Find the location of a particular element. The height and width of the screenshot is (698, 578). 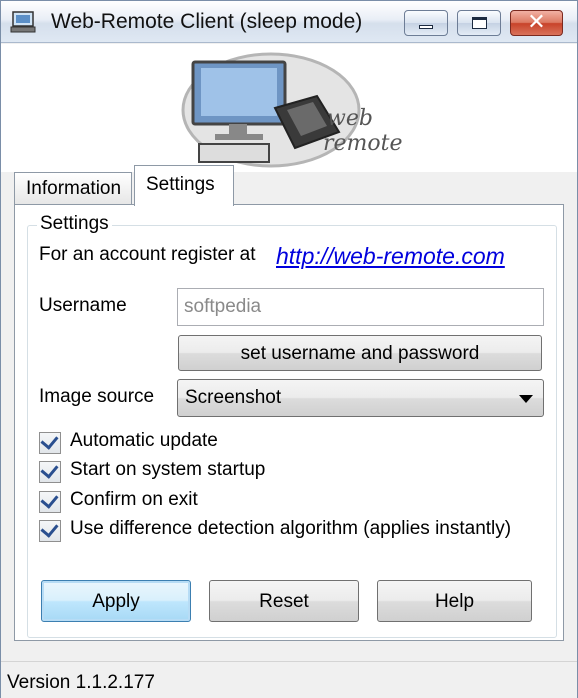

logo-text-remote: remote is located at coordinates (363, 143).